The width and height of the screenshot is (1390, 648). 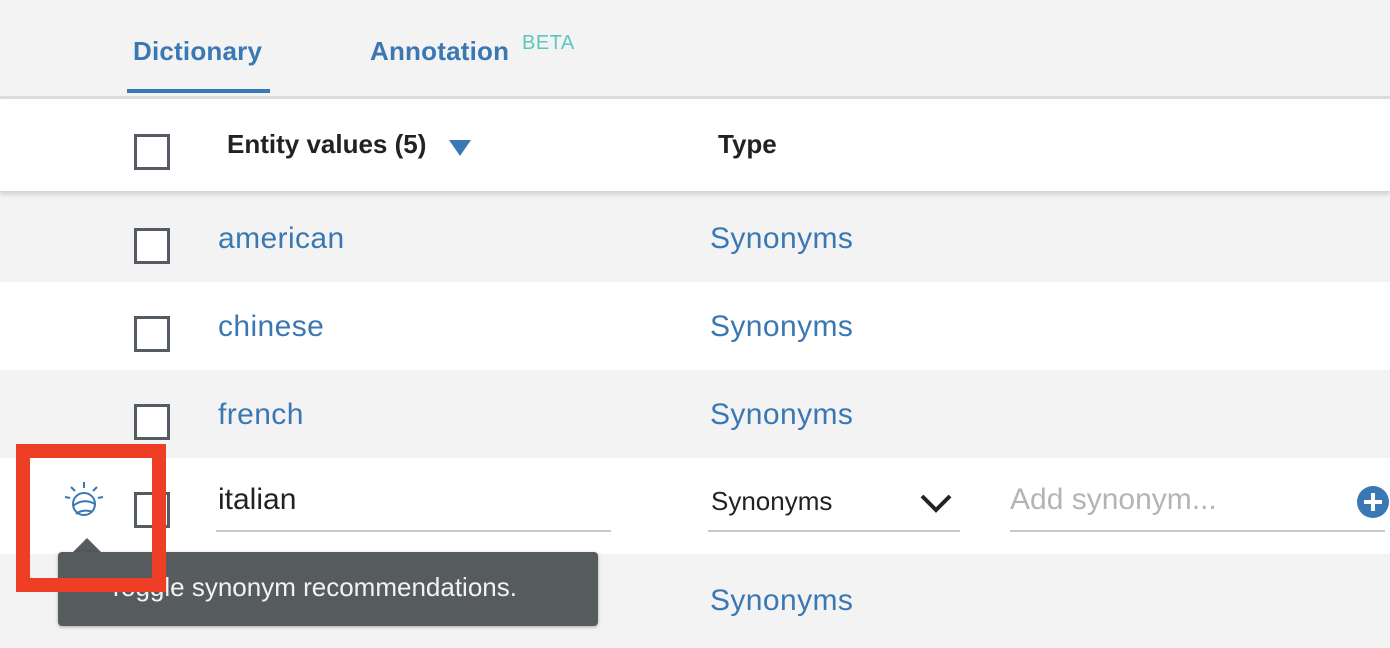 I want to click on table-row: chinese Synonyms, so click(x=695, y=326).